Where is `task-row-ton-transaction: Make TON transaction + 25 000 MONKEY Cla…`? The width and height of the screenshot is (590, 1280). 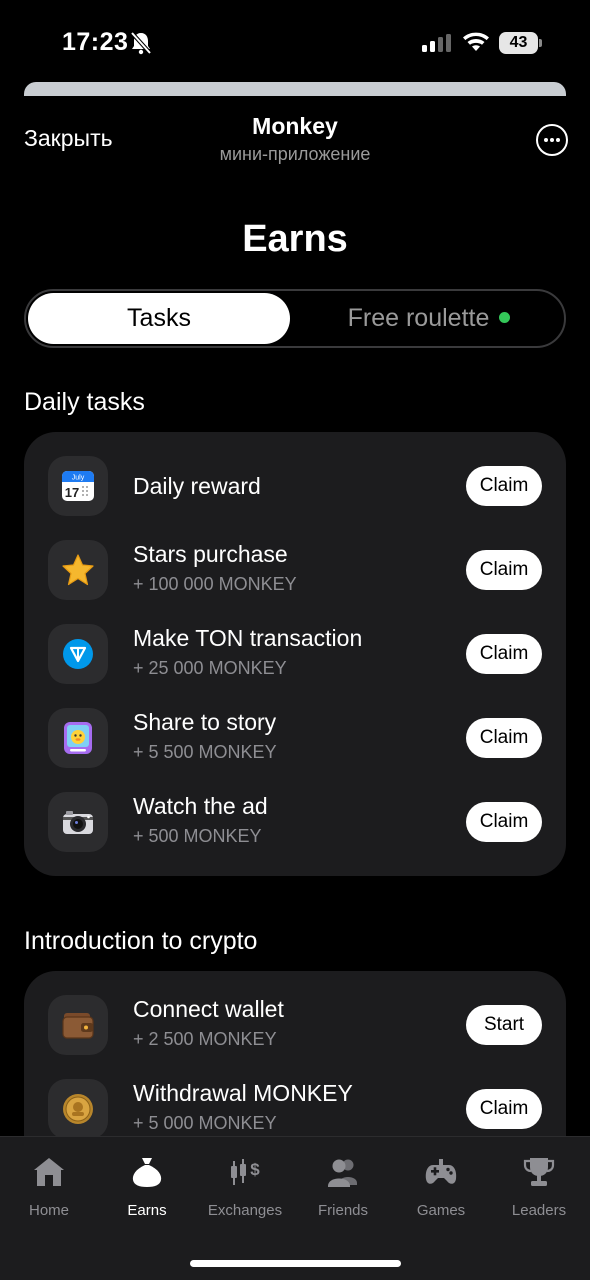 task-row-ton-transaction: Make TON transaction + 25 000 MONKEY Cla… is located at coordinates (295, 654).